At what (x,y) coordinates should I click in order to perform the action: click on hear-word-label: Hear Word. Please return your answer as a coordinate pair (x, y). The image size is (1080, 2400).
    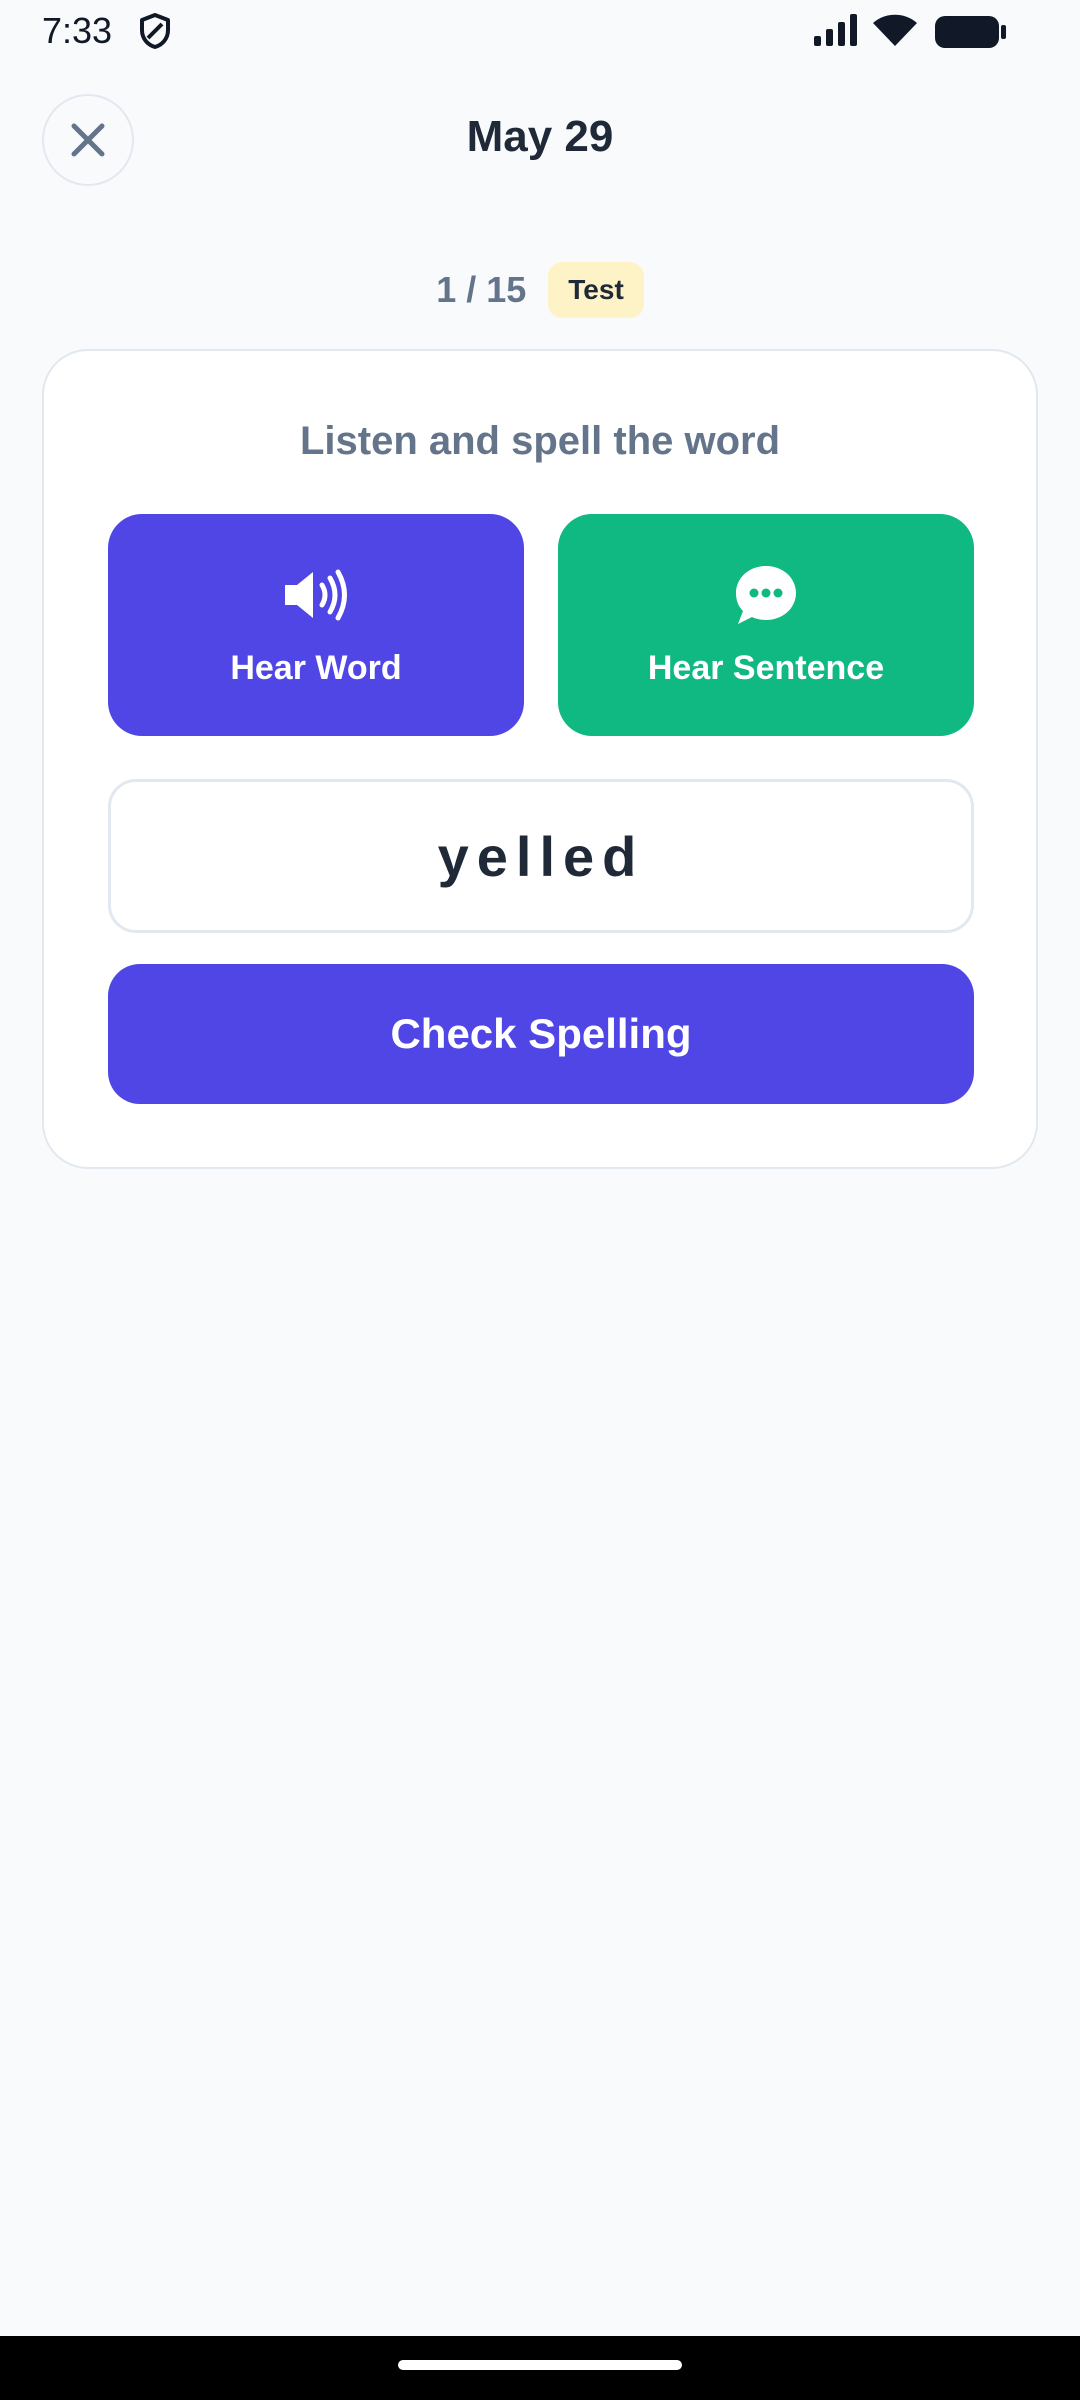
    Looking at the image, I should click on (316, 667).